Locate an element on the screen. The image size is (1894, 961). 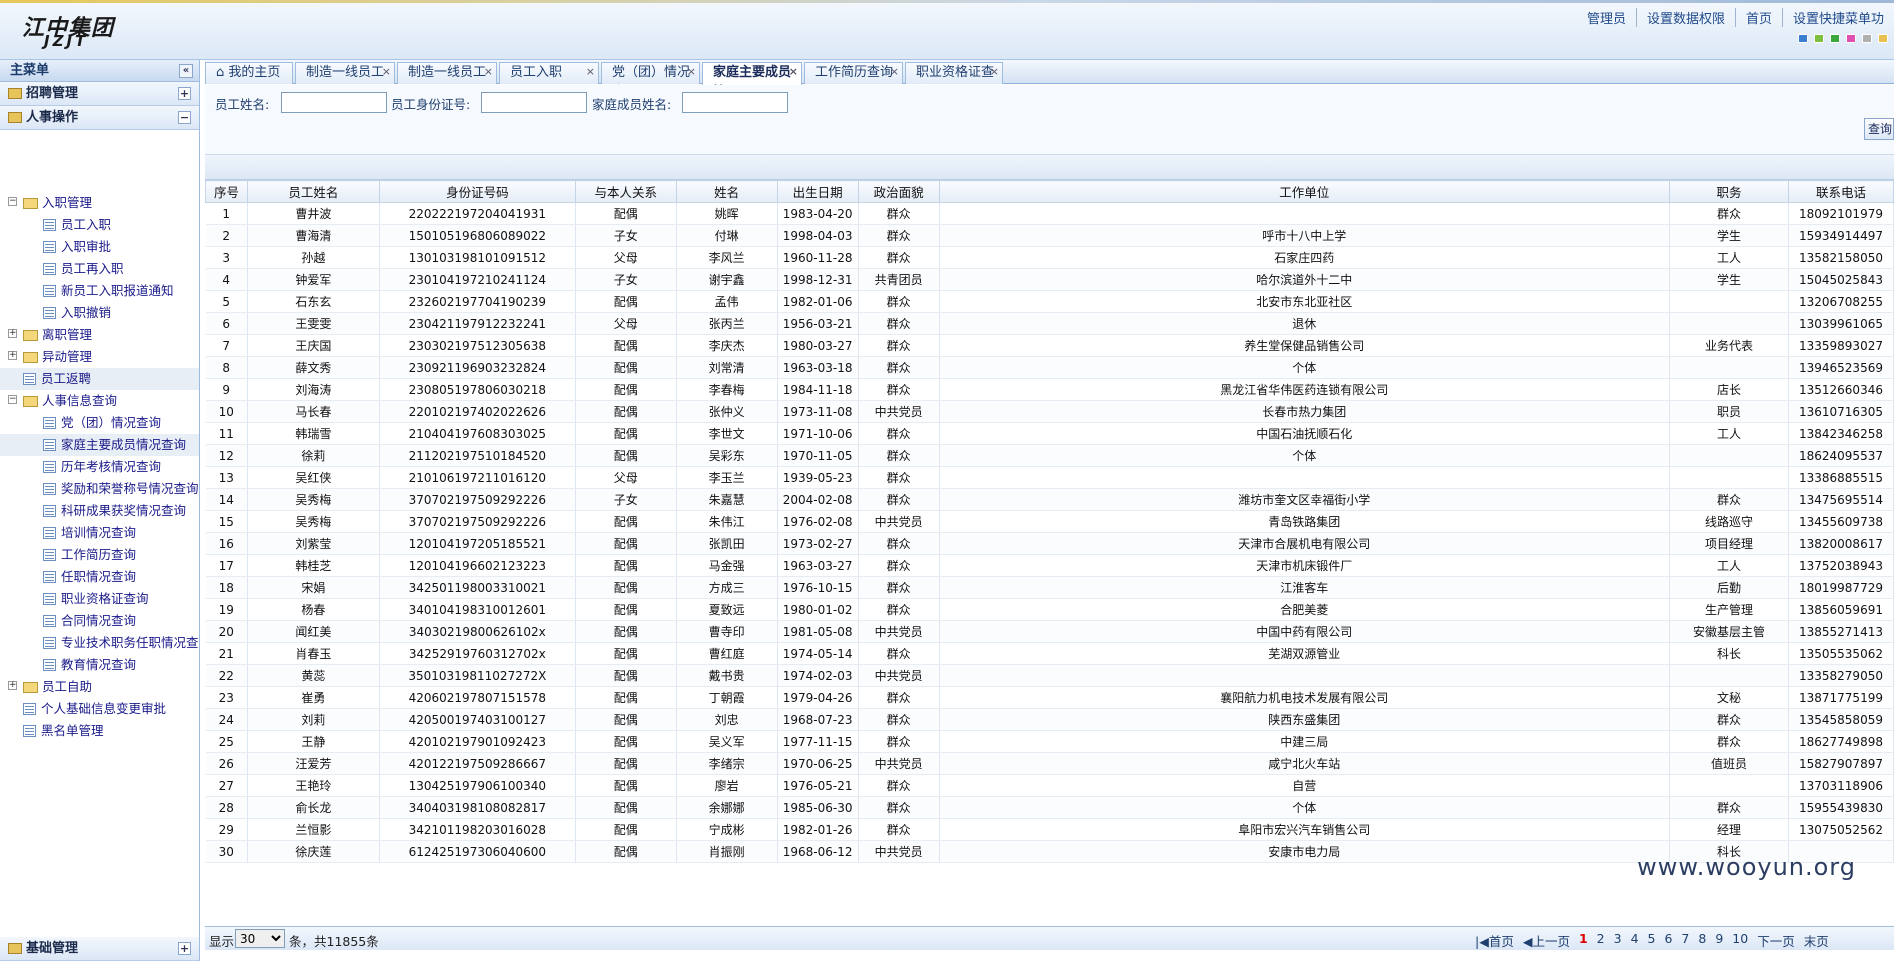
last-page-link: 末页 is located at coordinates (1816, 940).